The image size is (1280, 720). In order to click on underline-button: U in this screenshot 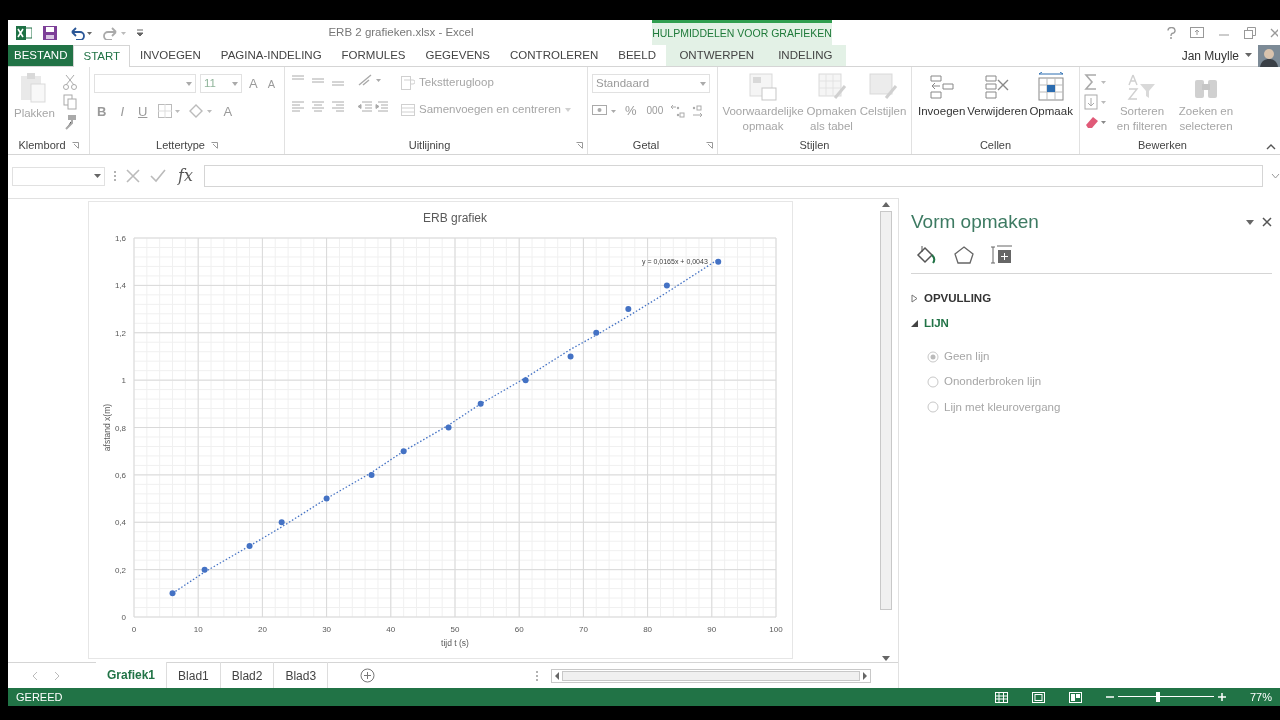, I will do `click(143, 111)`.